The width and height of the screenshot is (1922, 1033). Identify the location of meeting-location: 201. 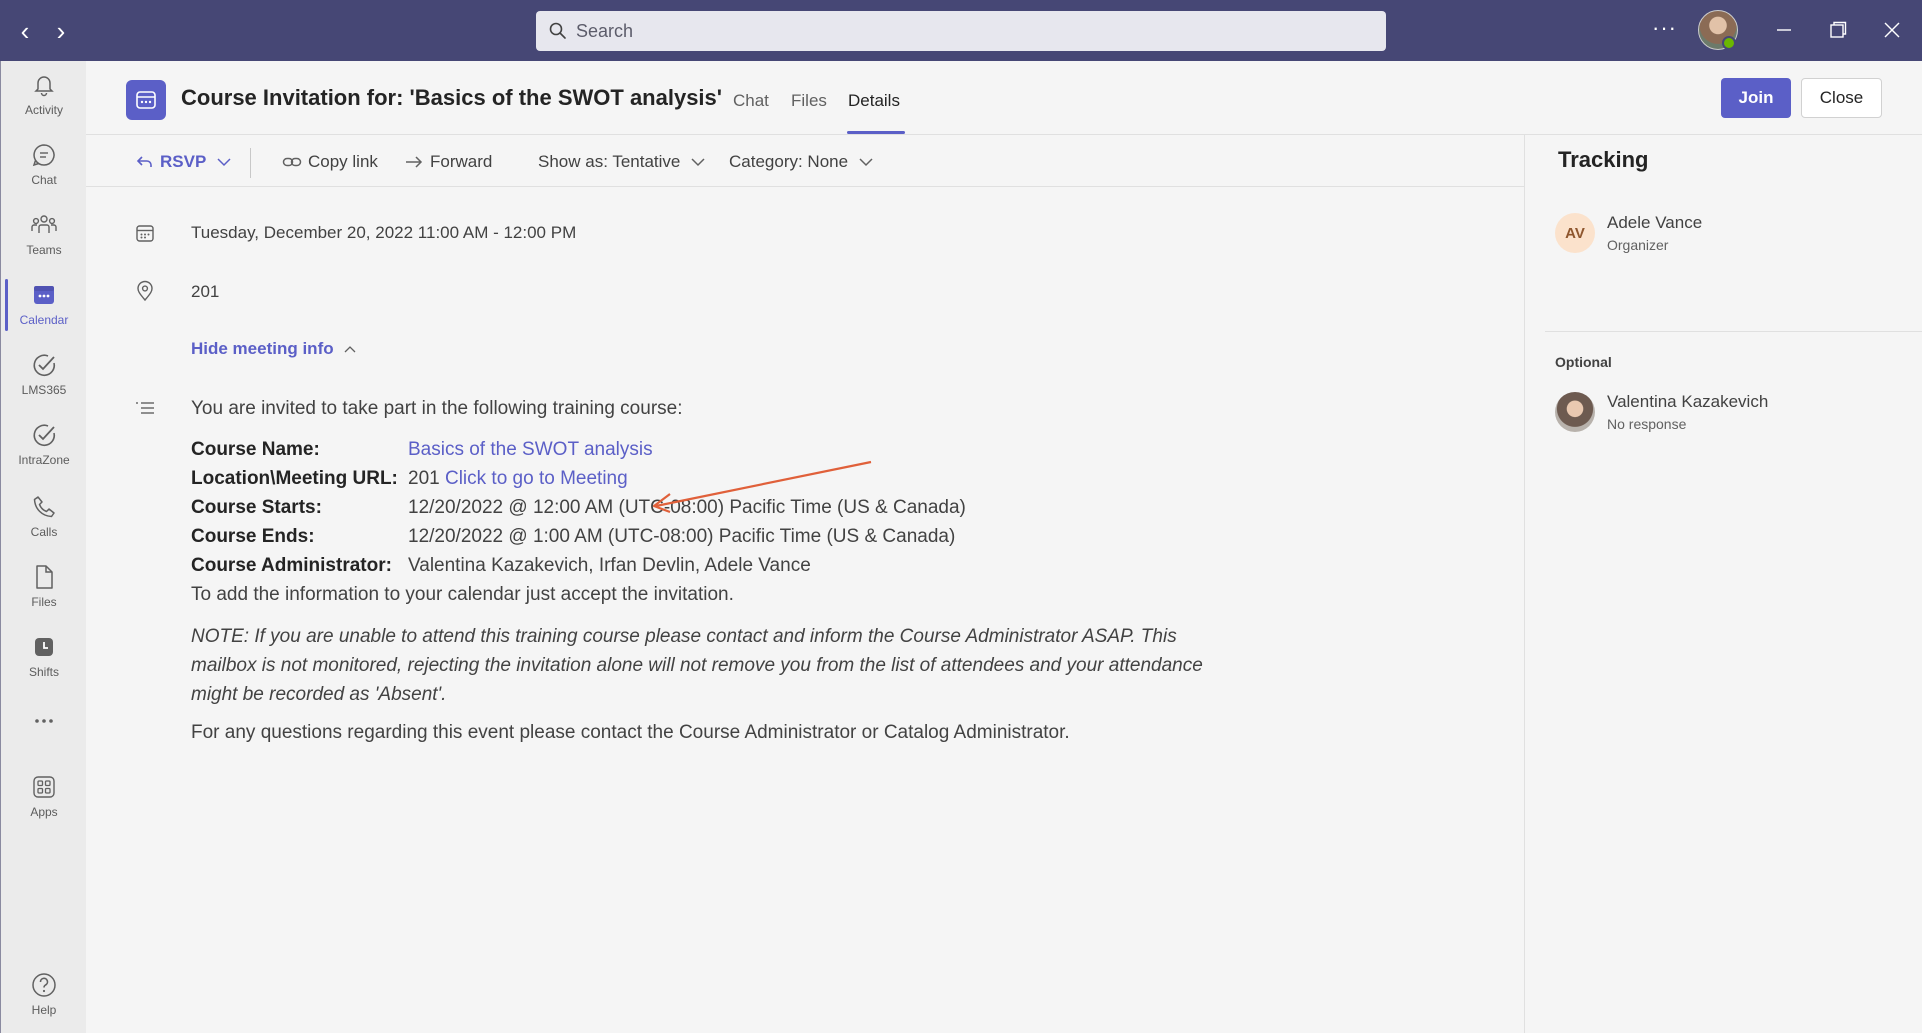
(205, 291).